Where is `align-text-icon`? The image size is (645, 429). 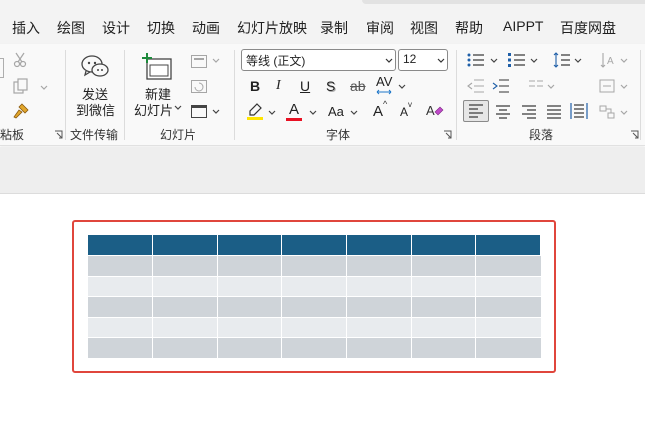
align-text-icon is located at coordinates (607, 86).